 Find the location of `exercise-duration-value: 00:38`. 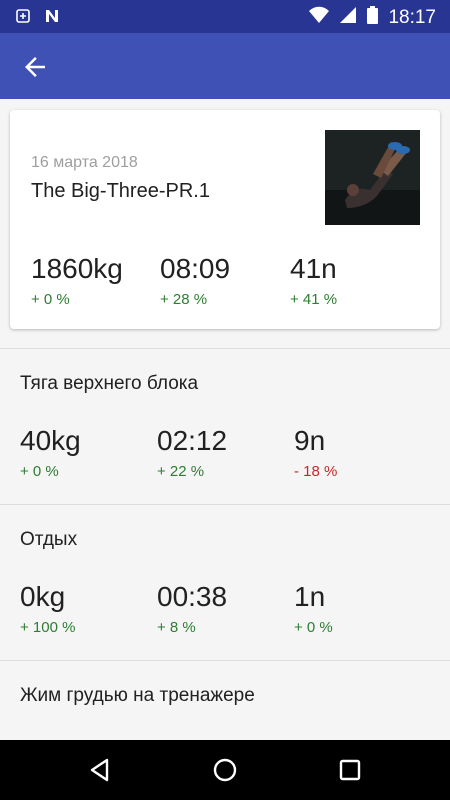

exercise-duration-value: 00:38 is located at coordinates (192, 596).